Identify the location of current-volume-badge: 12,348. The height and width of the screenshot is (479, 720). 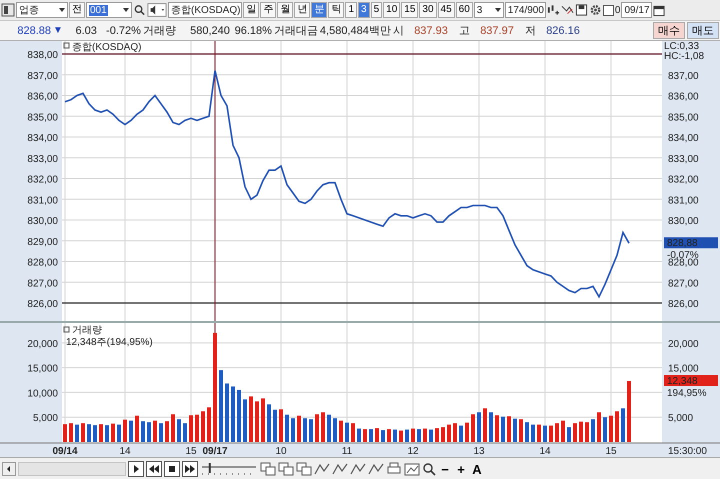
(691, 381).